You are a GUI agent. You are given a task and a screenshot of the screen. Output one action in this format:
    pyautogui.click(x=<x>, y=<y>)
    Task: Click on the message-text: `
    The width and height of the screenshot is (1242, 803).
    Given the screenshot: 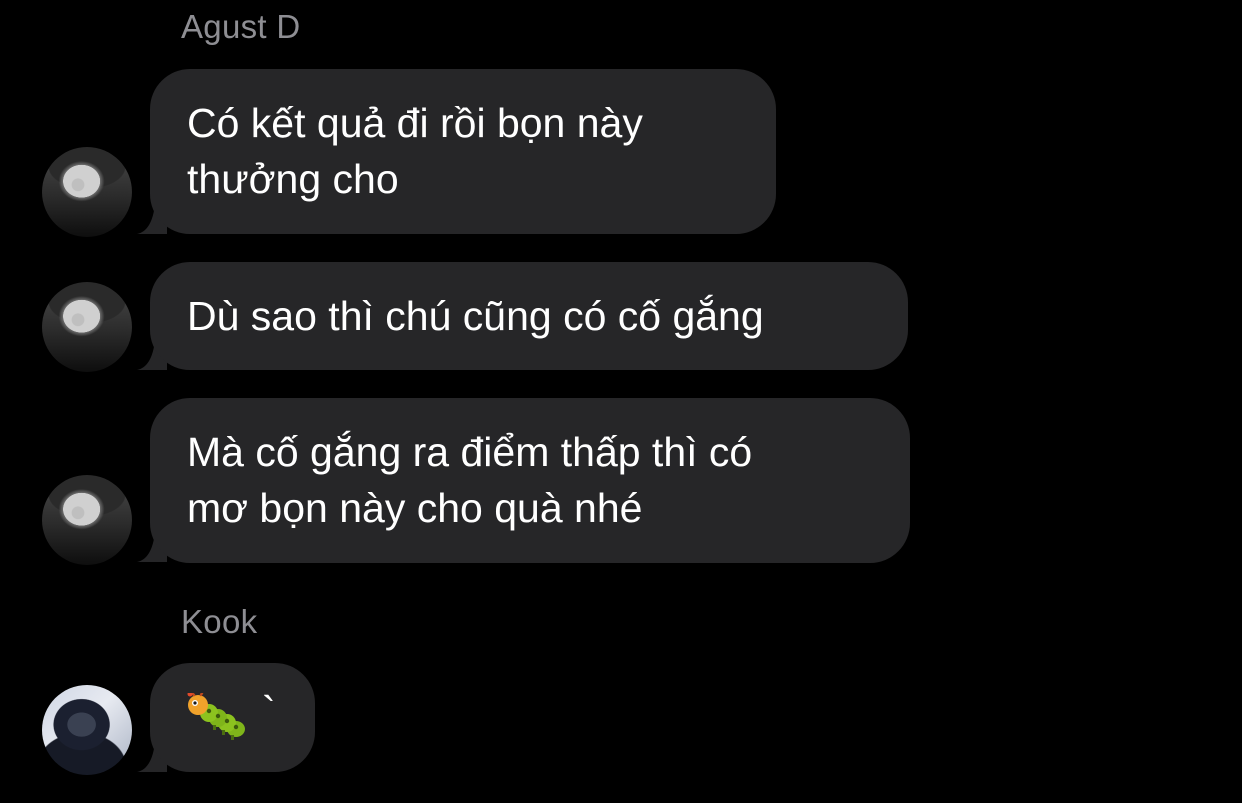 What is the action you would take?
    pyautogui.click(x=269, y=711)
    